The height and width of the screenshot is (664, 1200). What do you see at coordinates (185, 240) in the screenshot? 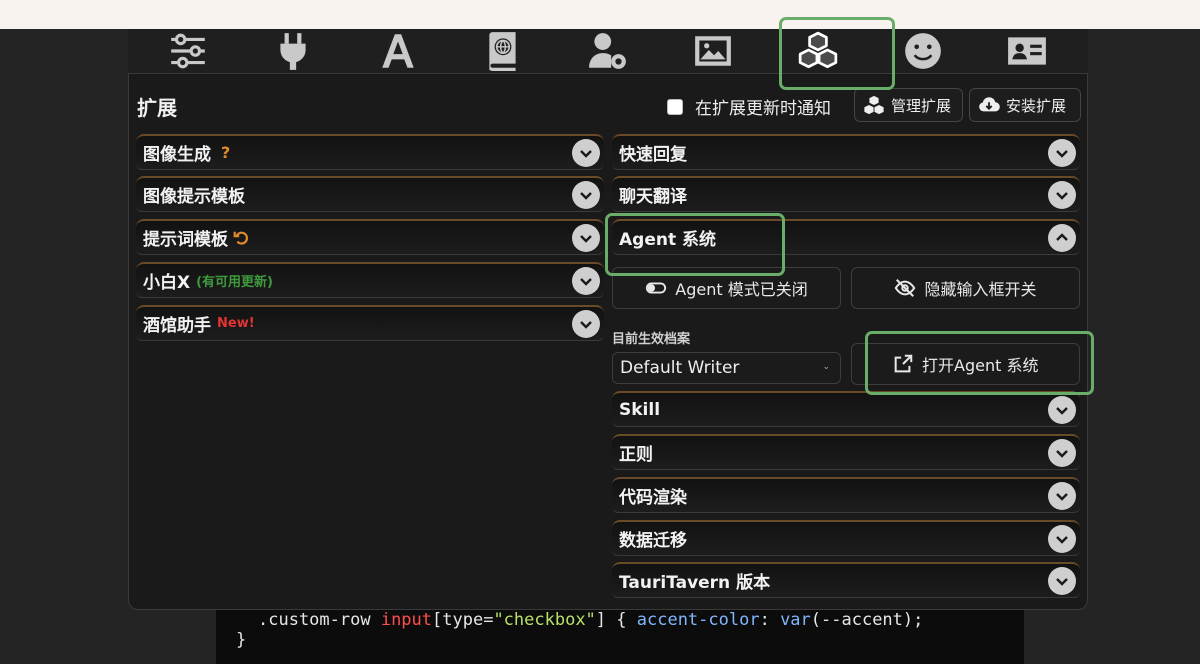
I see `drawer-label: 提示词模板` at bounding box center [185, 240].